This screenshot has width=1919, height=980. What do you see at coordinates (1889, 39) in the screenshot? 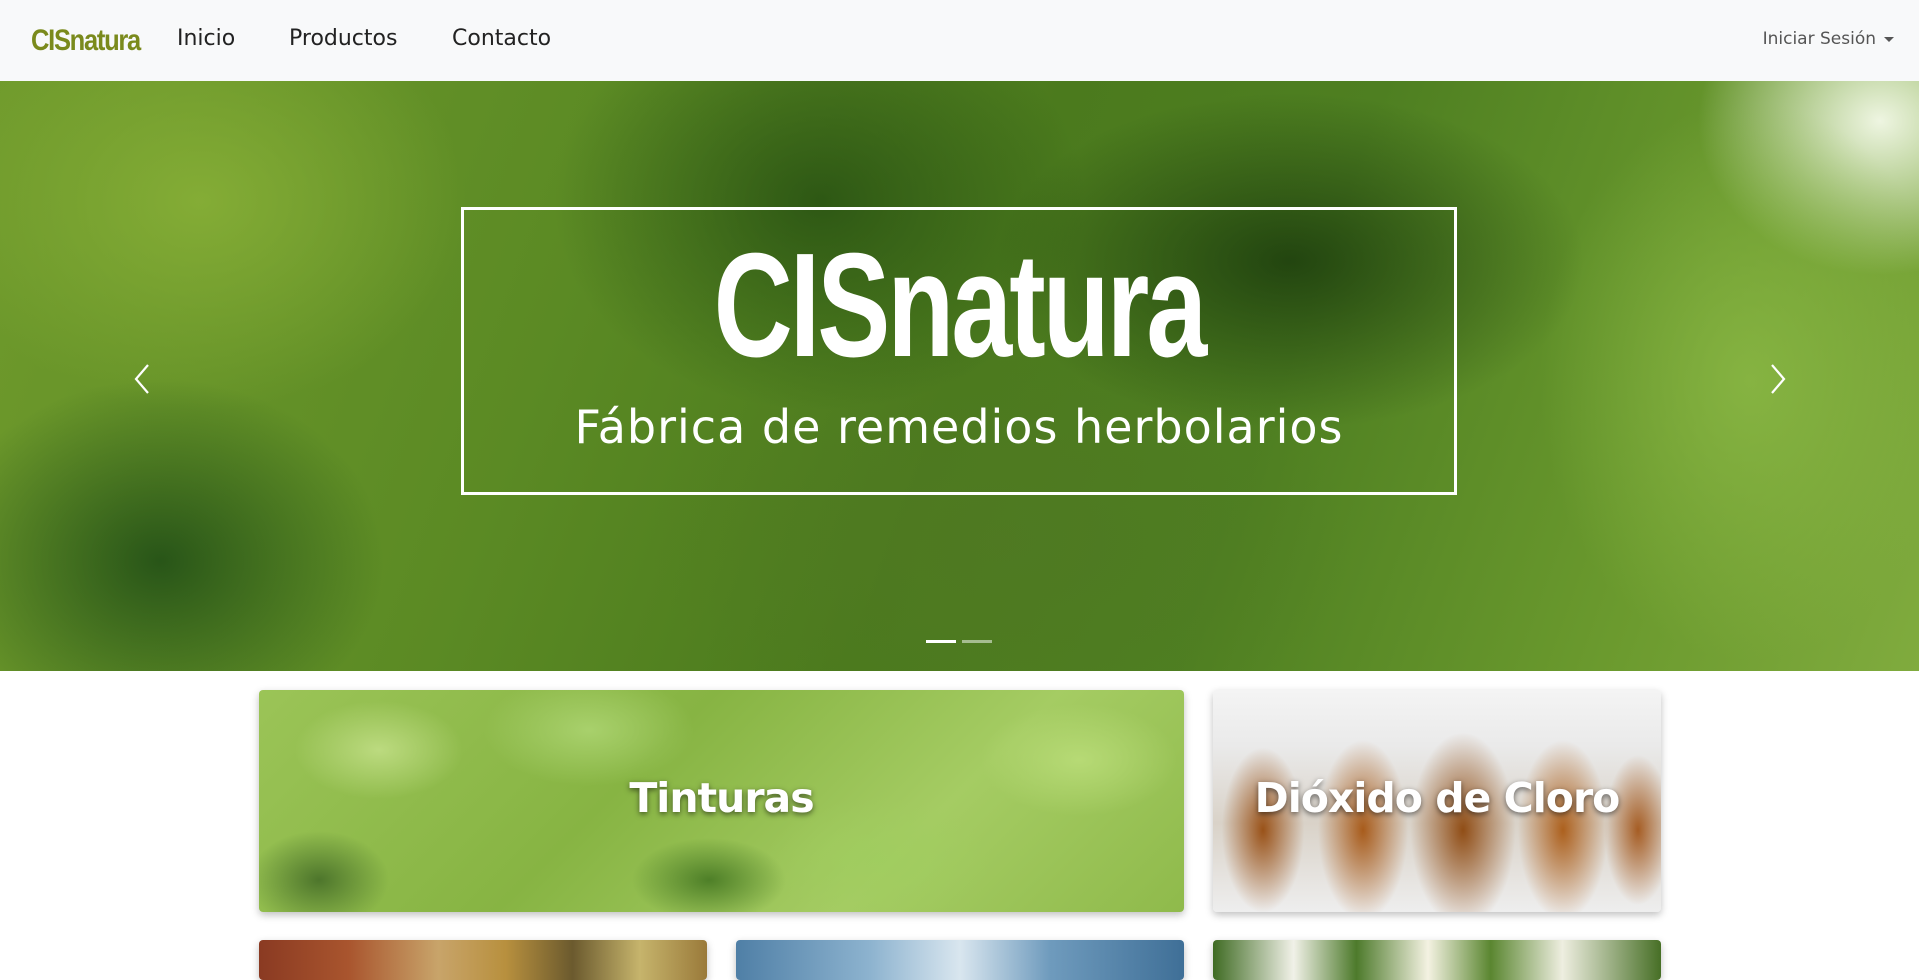
I see `caret-down-icon` at bounding box center [1889, 39].